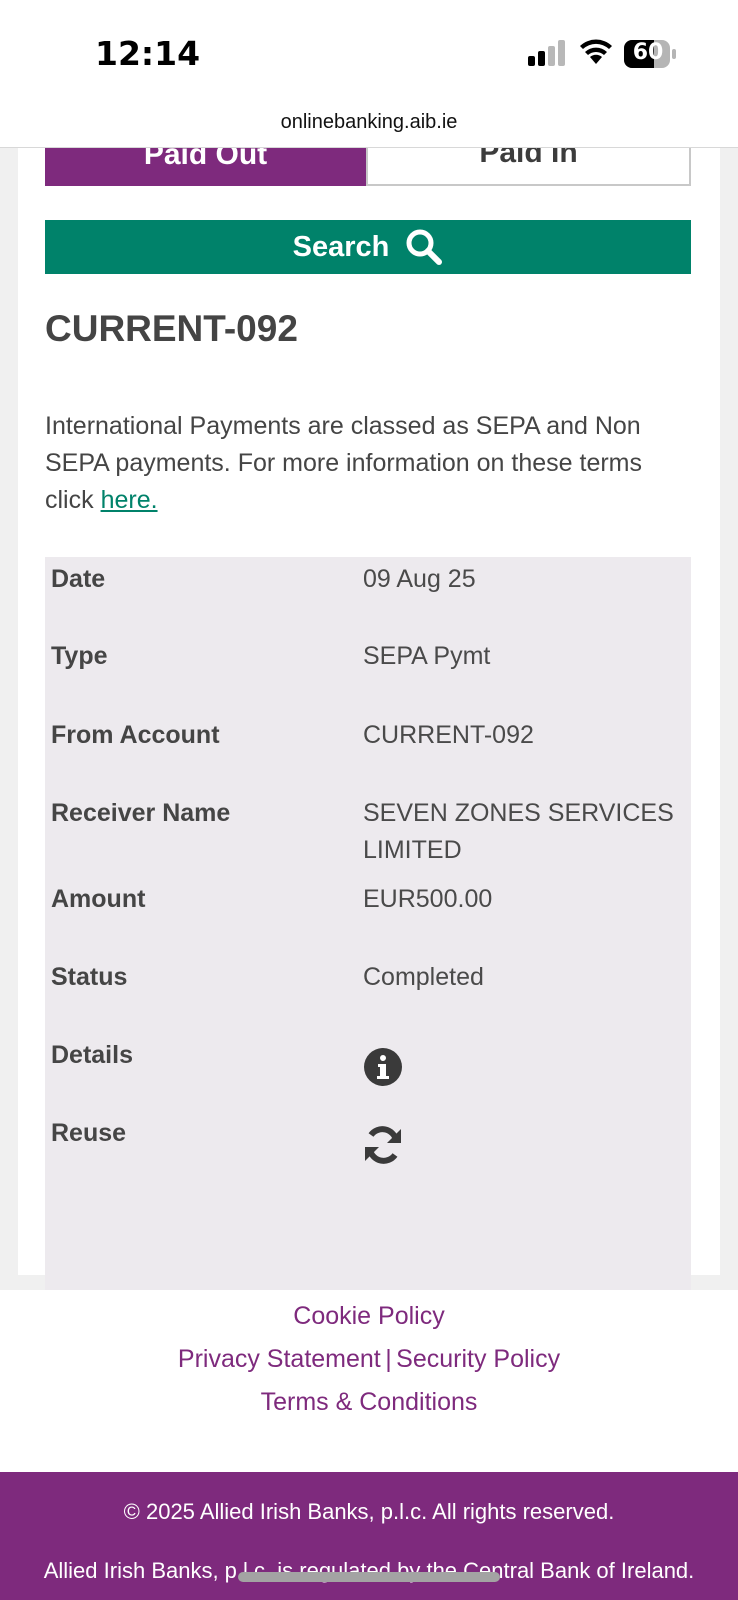 The width and height of the screenshot is (738, 1600). Describe the element at coordinates (98, 899) in the screenshot. I see `amount-label: Amount` at that location.